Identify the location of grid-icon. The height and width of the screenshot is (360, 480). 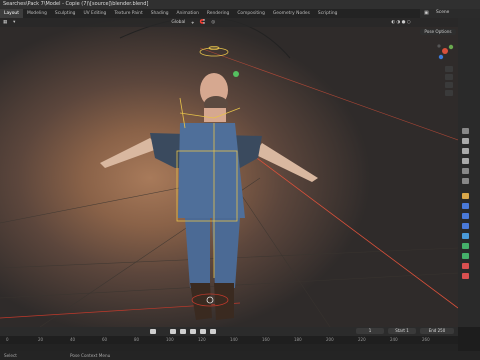
(449, 93).